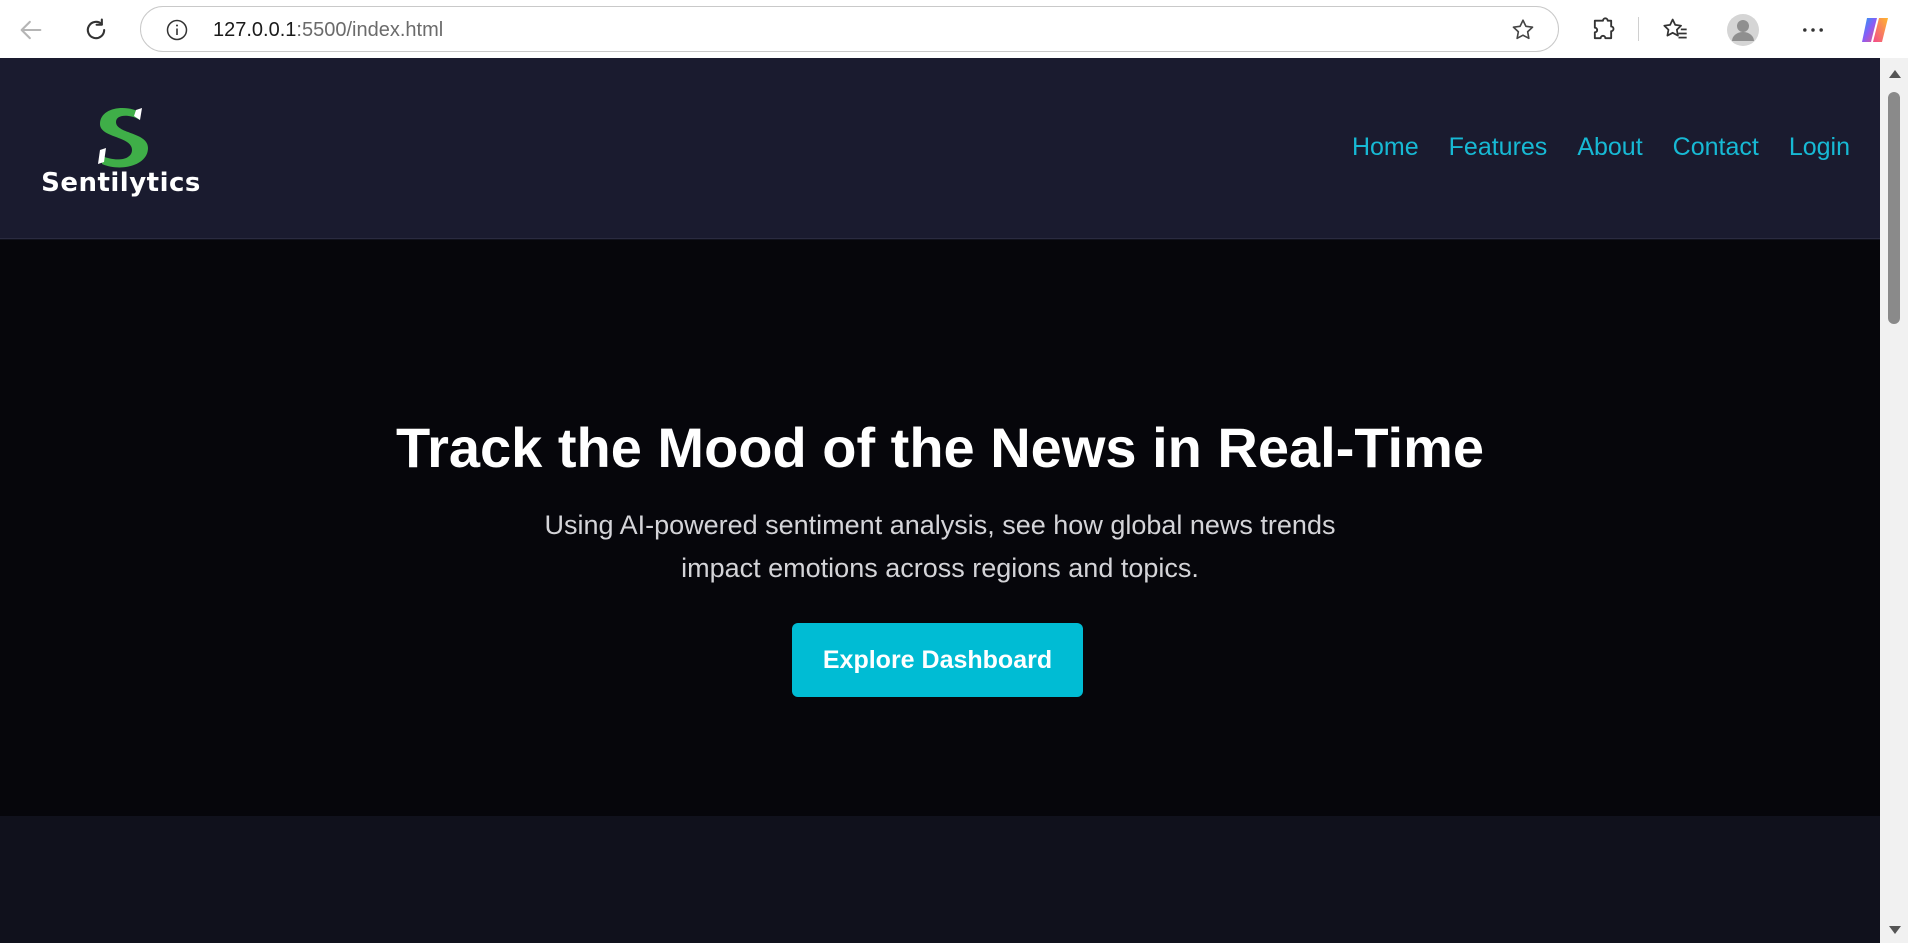 The image size is (1908, 943). What do you see at coordinates (1819, 147) in the screenshot?
I see `nav-login: Login` at bounding box center [1819, 147].